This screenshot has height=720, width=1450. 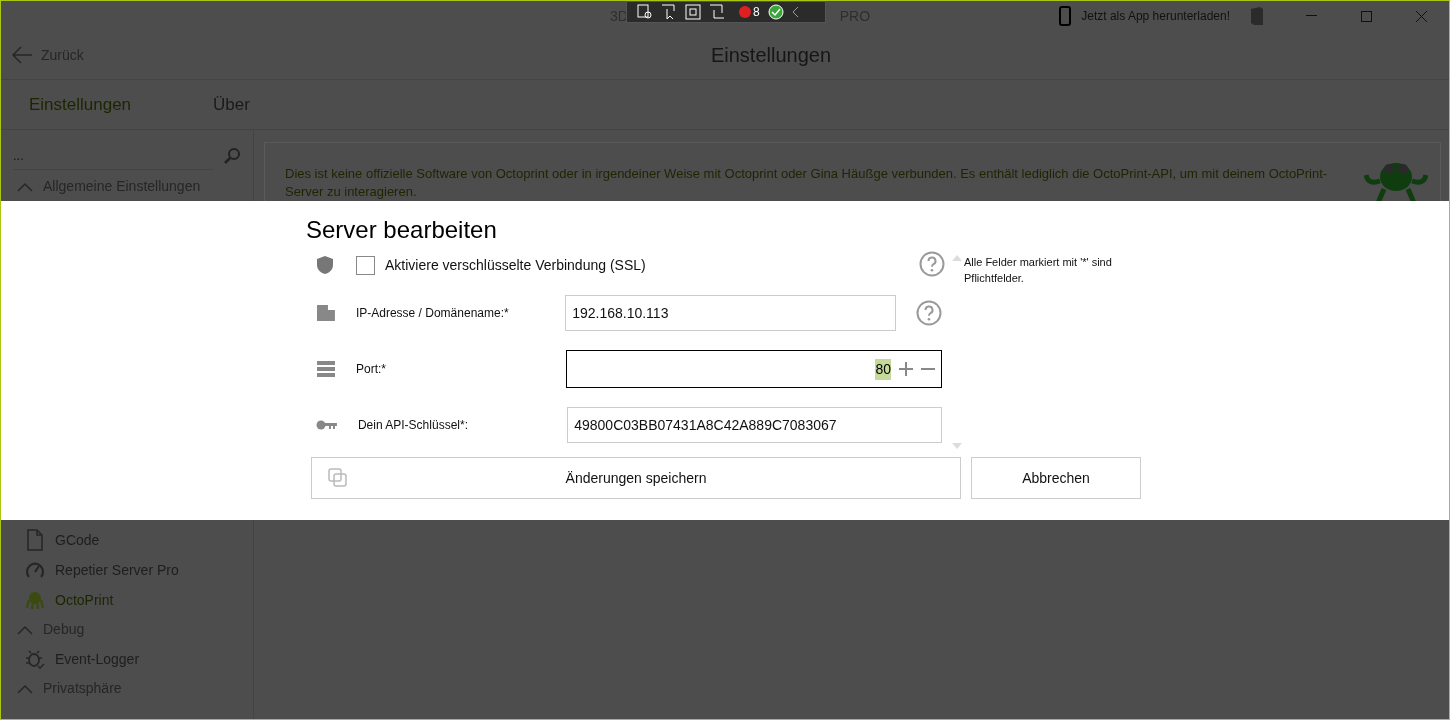 I want to click on input-field: 192.168.10.113, so click(x=730, y=313).